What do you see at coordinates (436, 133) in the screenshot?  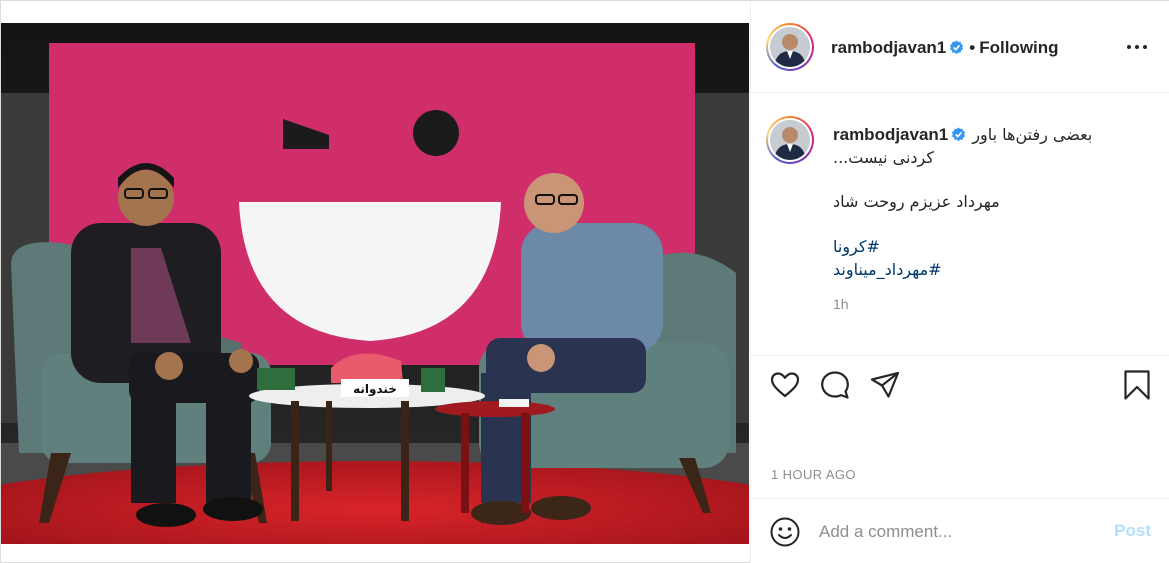 I see `round-eye` at bounding box center [436, 133].